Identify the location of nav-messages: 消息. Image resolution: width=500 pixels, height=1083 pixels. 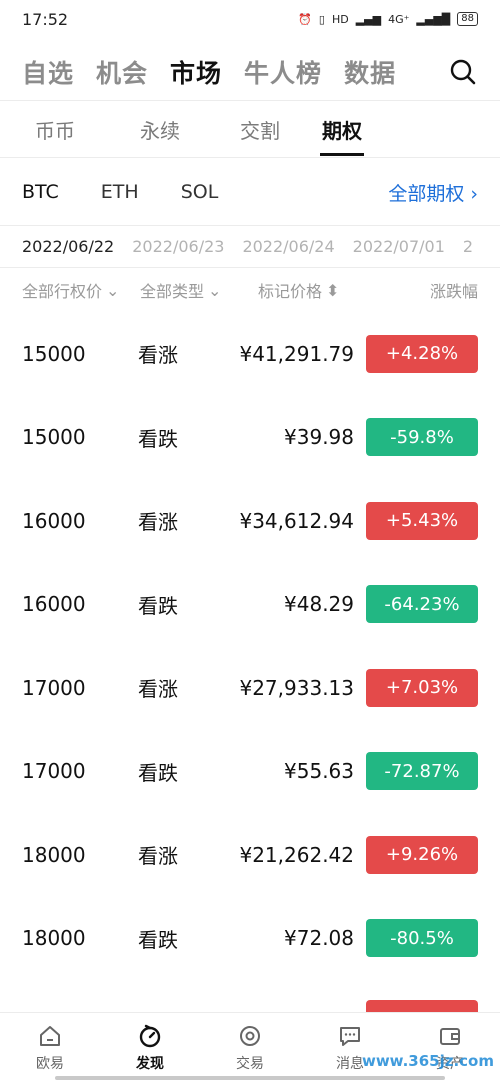
(350, 1048).